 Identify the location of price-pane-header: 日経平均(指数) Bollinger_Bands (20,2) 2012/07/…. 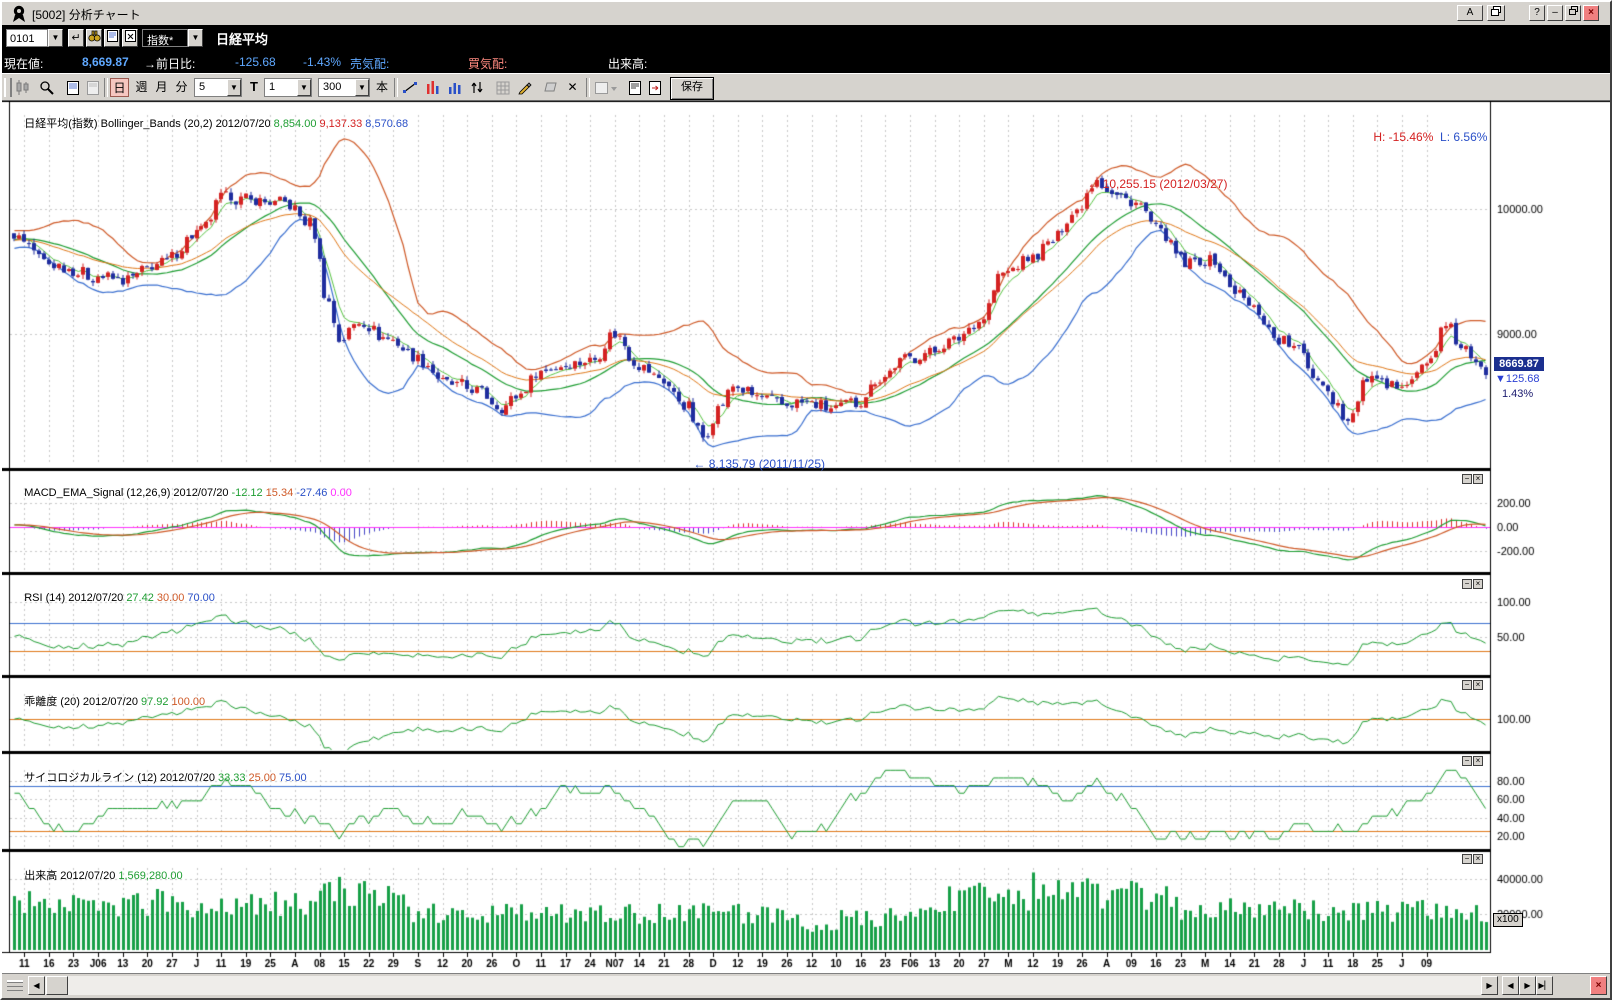
(211, 123).